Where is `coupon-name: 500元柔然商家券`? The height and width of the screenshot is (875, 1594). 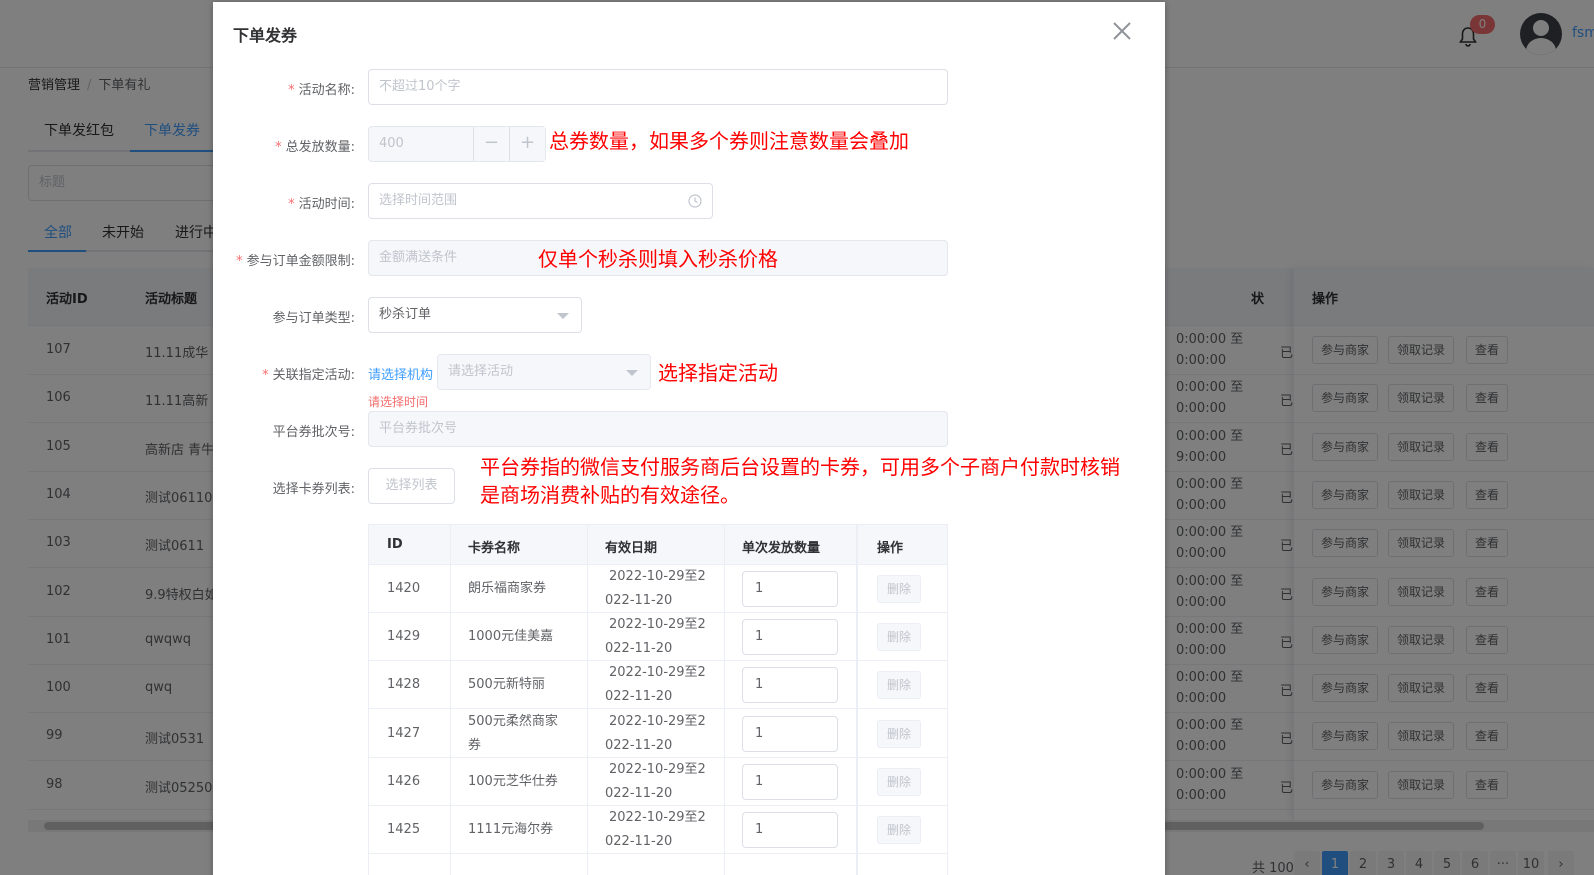 coupon-name: 500元柔然商家券 is located at coordinates (513, 733).